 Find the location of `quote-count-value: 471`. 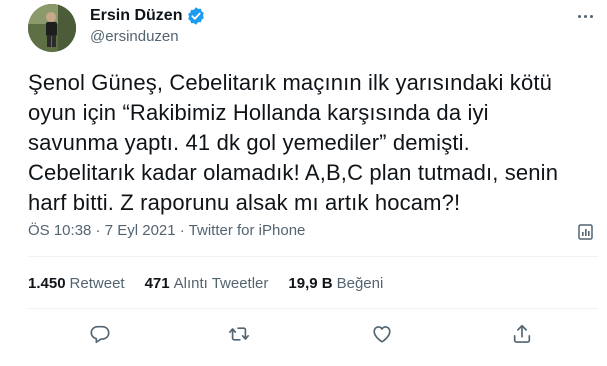

quote-count-value: 471 is located at coordinates (157, 283).